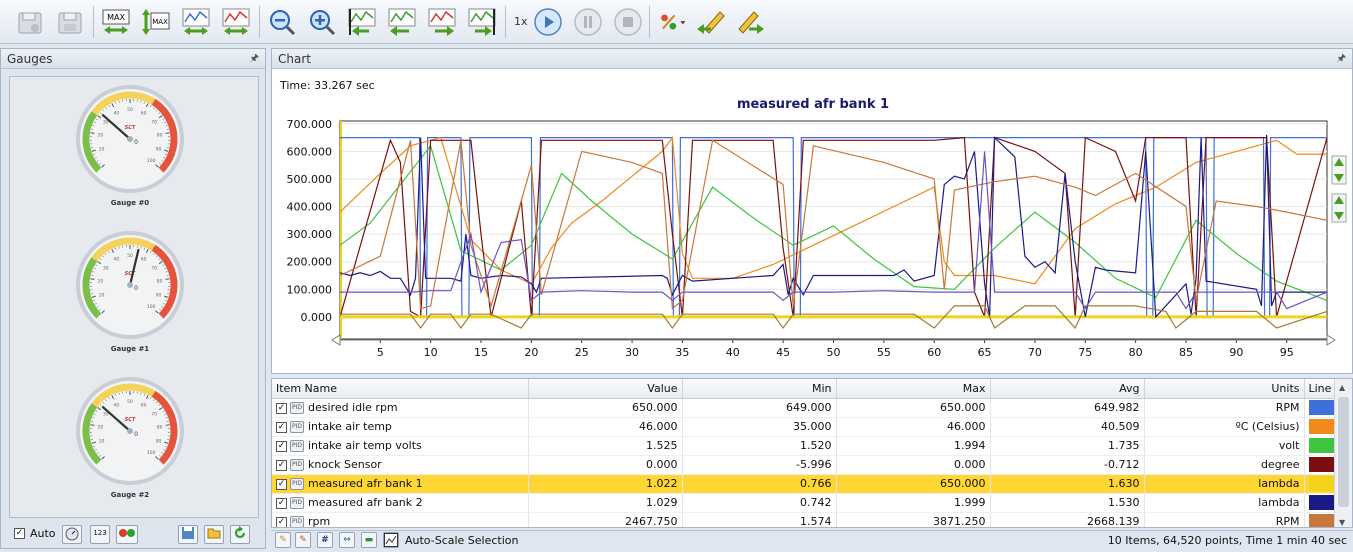 The width and height of the screenshot is (1353, 552). Describe the element at coordinates (913, 388) in the screenshot. I see `column-header-max: Max` at that location.